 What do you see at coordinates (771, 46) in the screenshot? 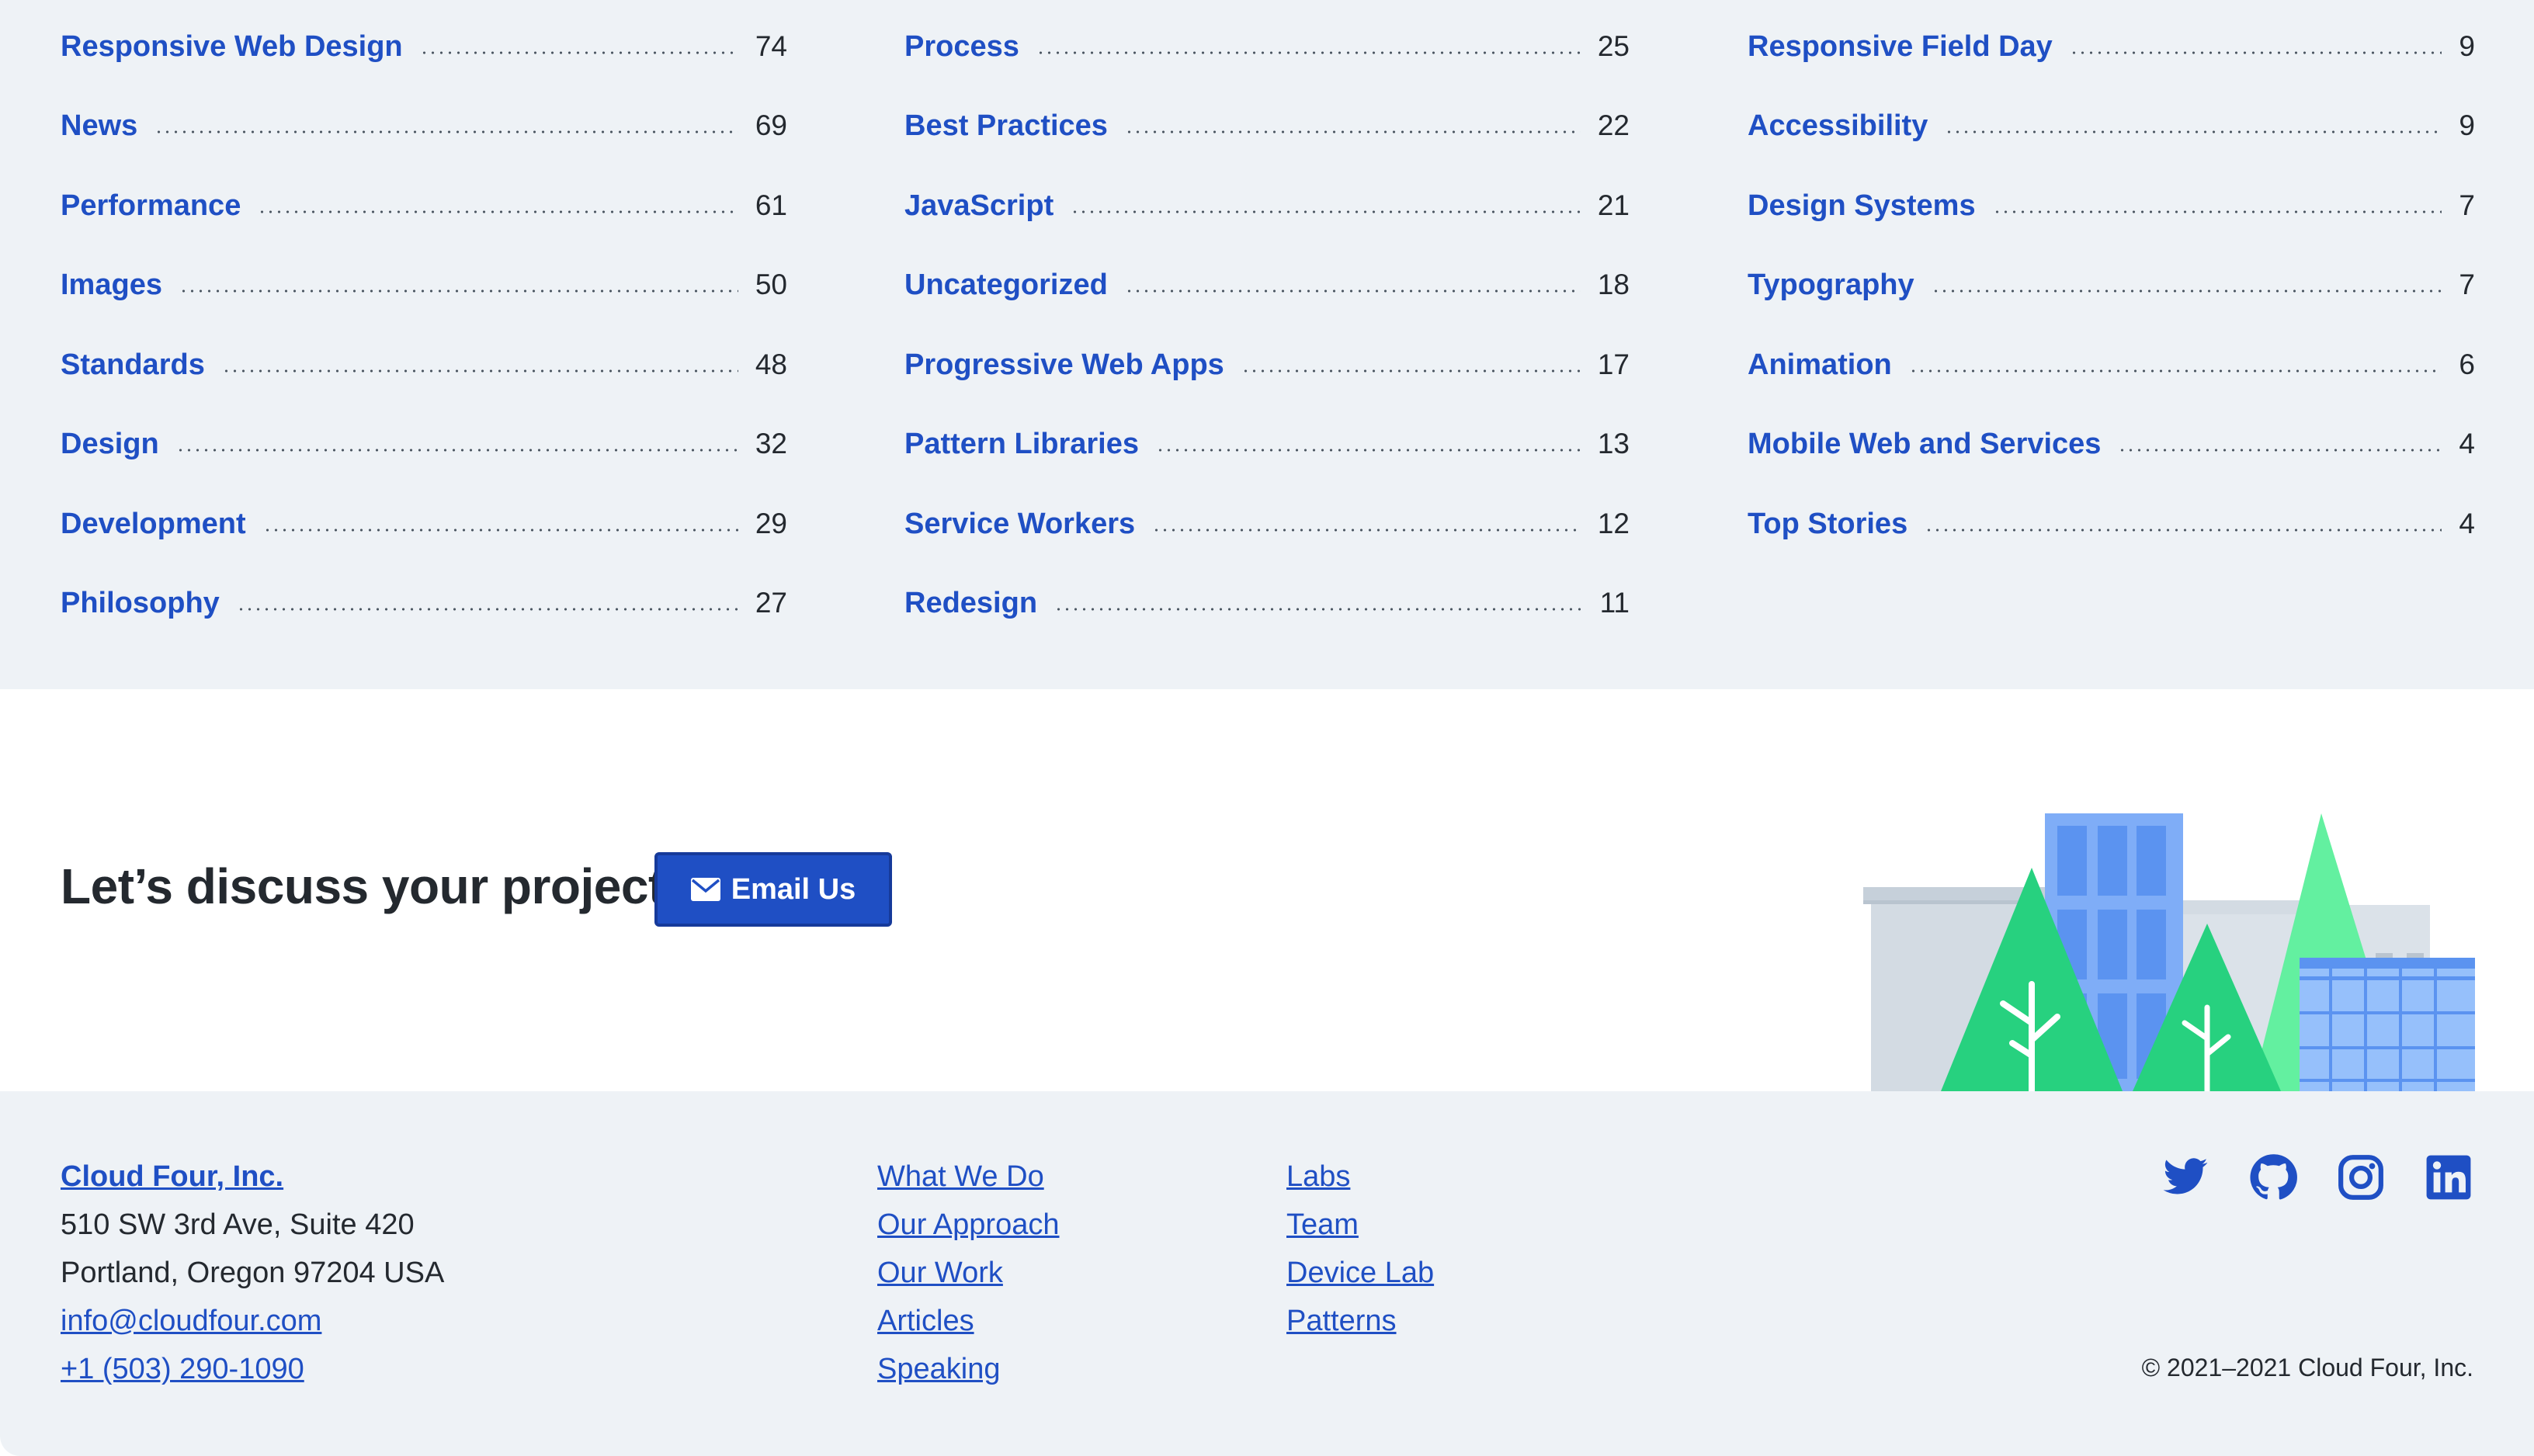
I see `topic-count: 74` at bounding box center [771, 46].